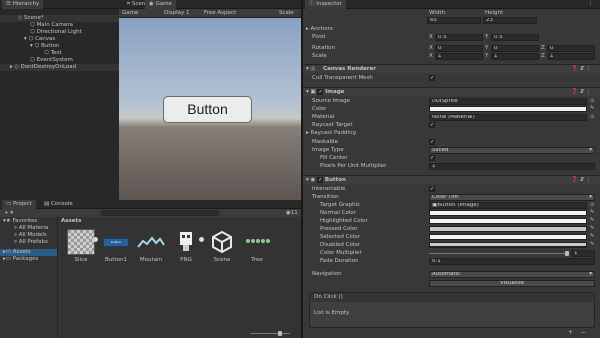 The image size is (600, 338). I want to click on button-sprite-thumbnail: button, so click(116, 242).